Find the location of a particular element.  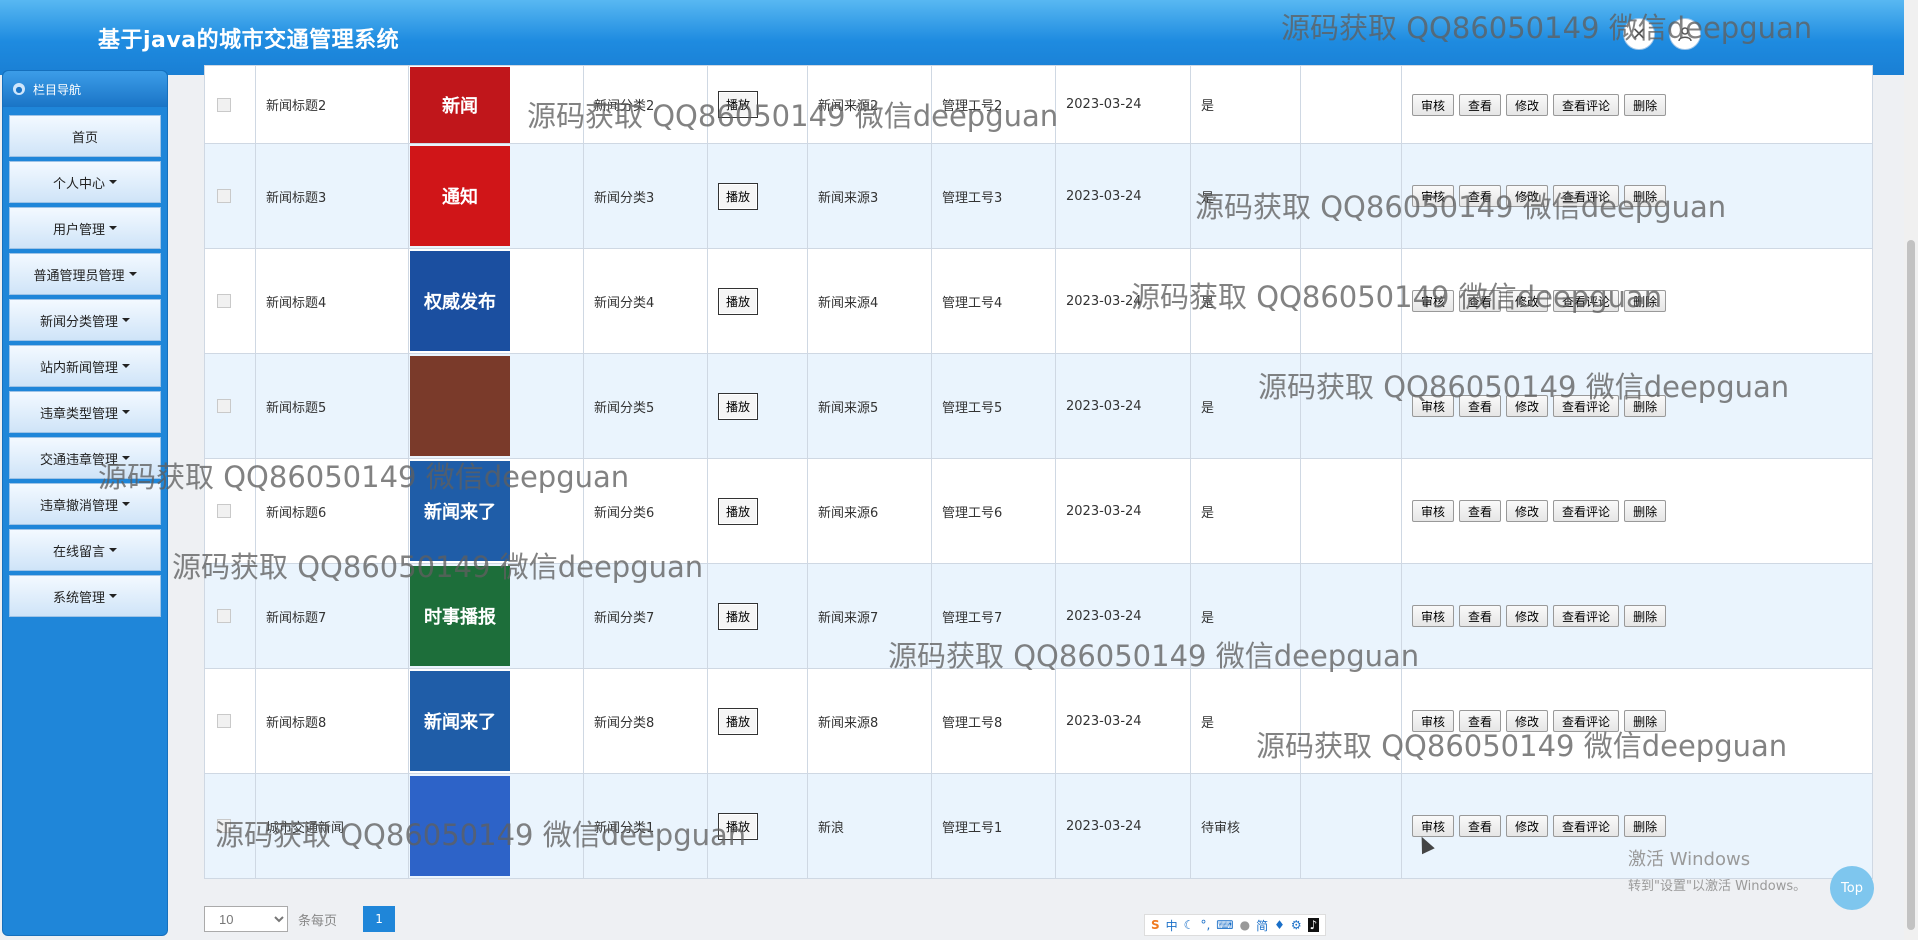

sidebar-item: 用户管理 is located at coordinates (85, 228).